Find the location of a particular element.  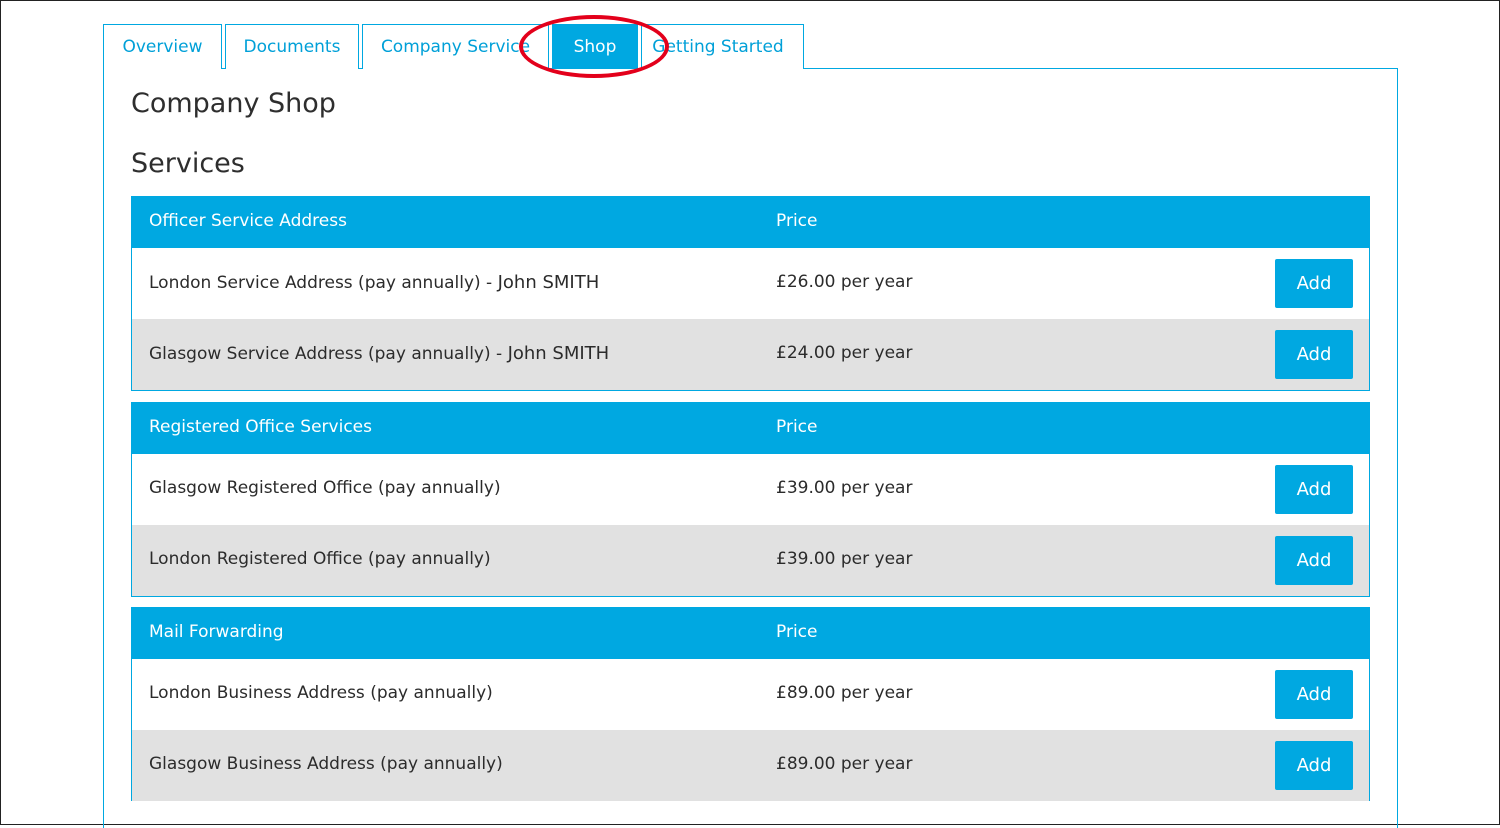

service-name: Glasgow Registered Office (pay annually) is located at coordinates (325, 488).